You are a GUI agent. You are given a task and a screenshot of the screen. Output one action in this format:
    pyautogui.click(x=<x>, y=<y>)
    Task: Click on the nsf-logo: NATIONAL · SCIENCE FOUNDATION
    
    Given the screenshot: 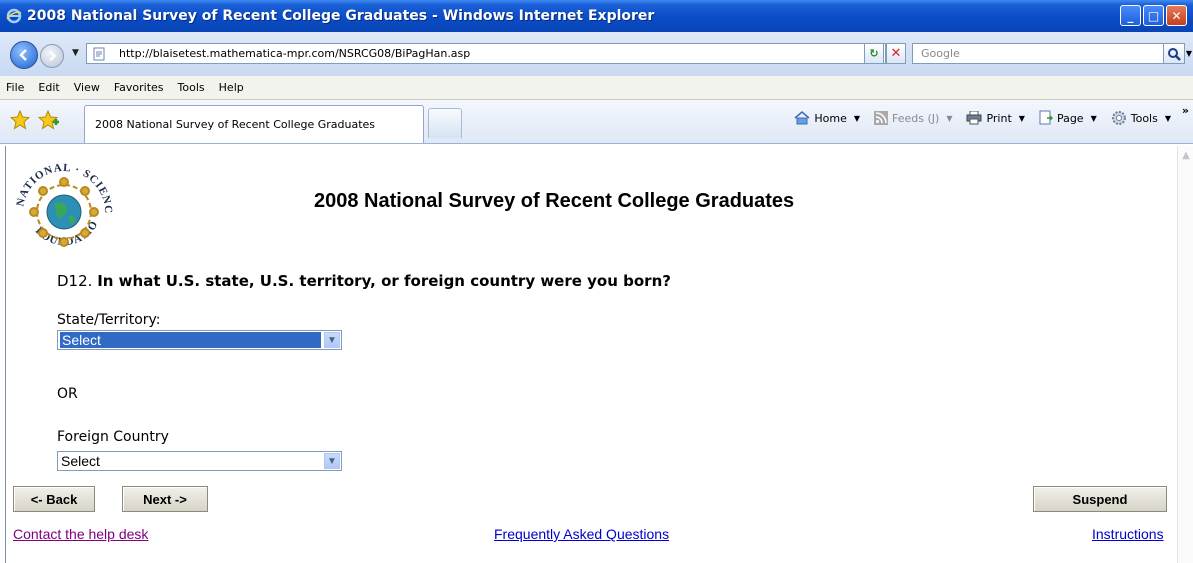 What is the action you would take?
    pyautogui.click(x=62, y=205)
    